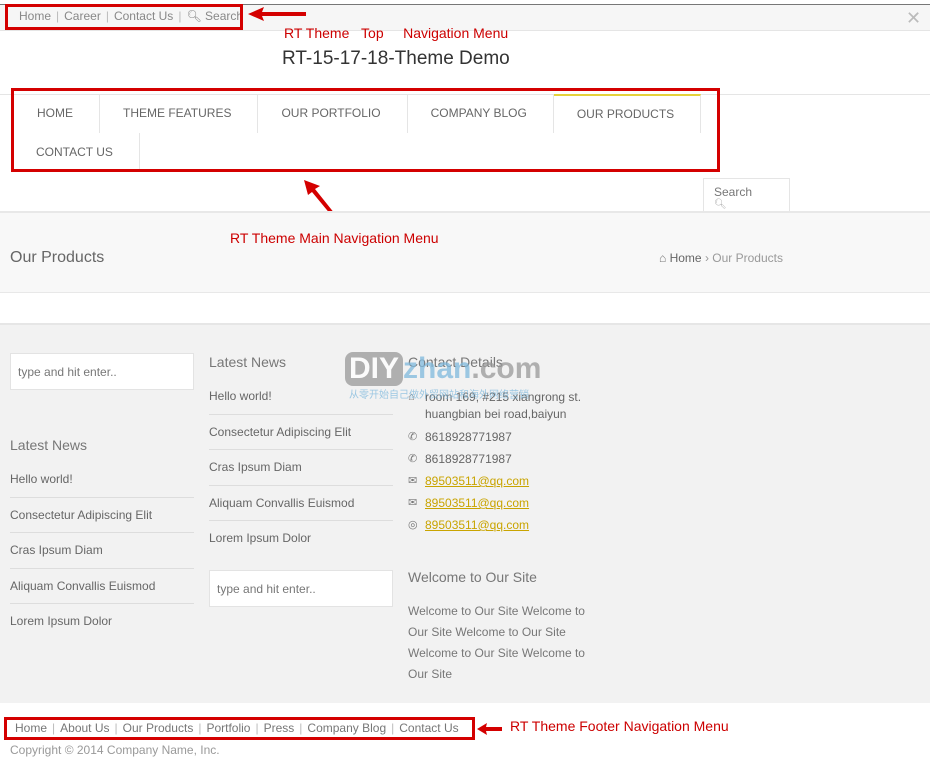 Image resolution: width=930 pixels, height=765 pixels. I want to click on annotation-footer-label: RT Theme Footer Navigation Menu, so click(619, 726).